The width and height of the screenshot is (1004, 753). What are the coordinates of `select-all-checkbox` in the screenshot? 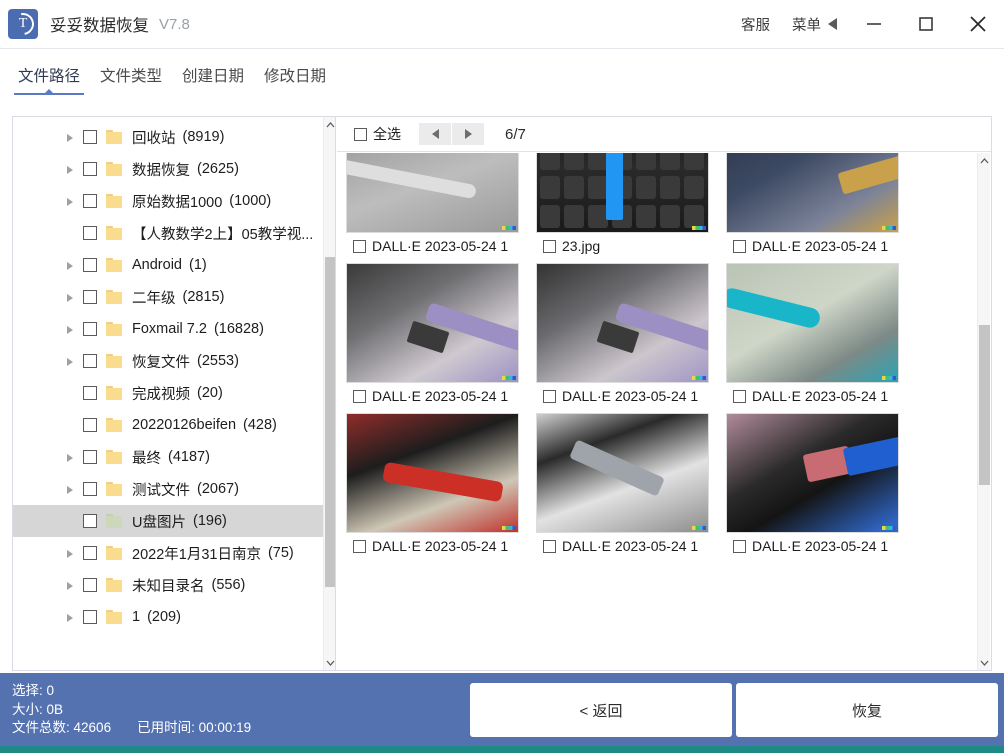 It's located at (360, 134).